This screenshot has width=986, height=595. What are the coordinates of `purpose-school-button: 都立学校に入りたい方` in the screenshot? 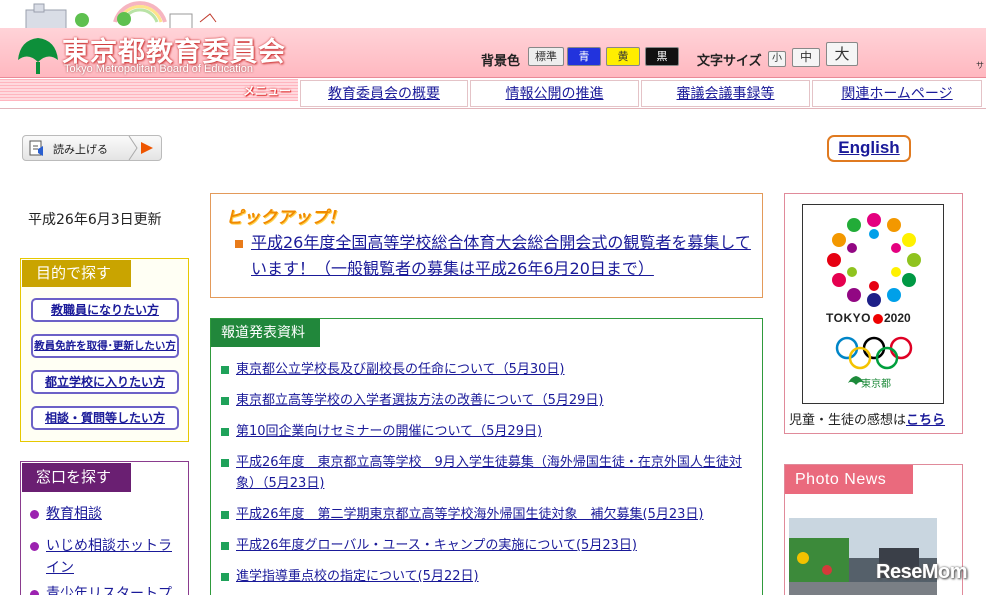 It's located at (105, 382).